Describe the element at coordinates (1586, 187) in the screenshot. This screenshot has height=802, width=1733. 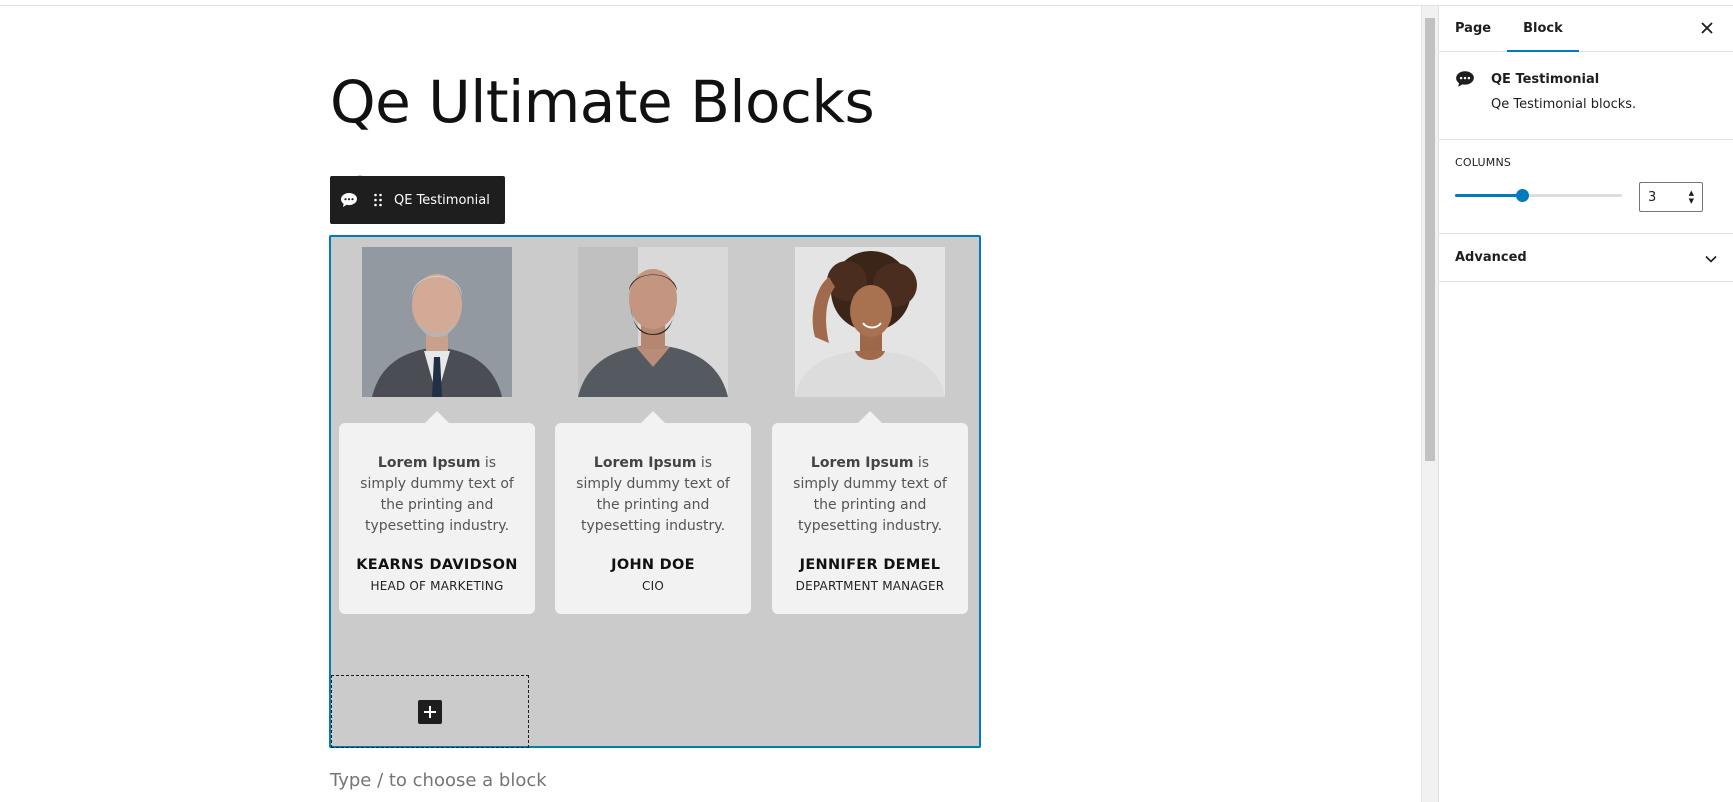
I see `columns-panel: COLUMNS 3 ▲ ▼` at that location.